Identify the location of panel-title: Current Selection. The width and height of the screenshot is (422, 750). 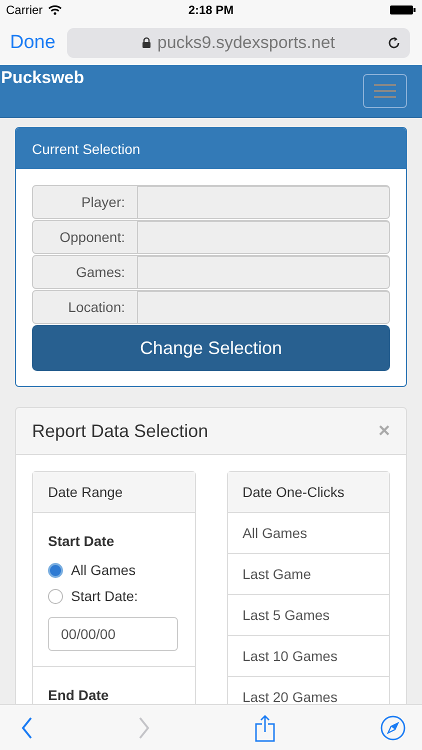
(86, 148).